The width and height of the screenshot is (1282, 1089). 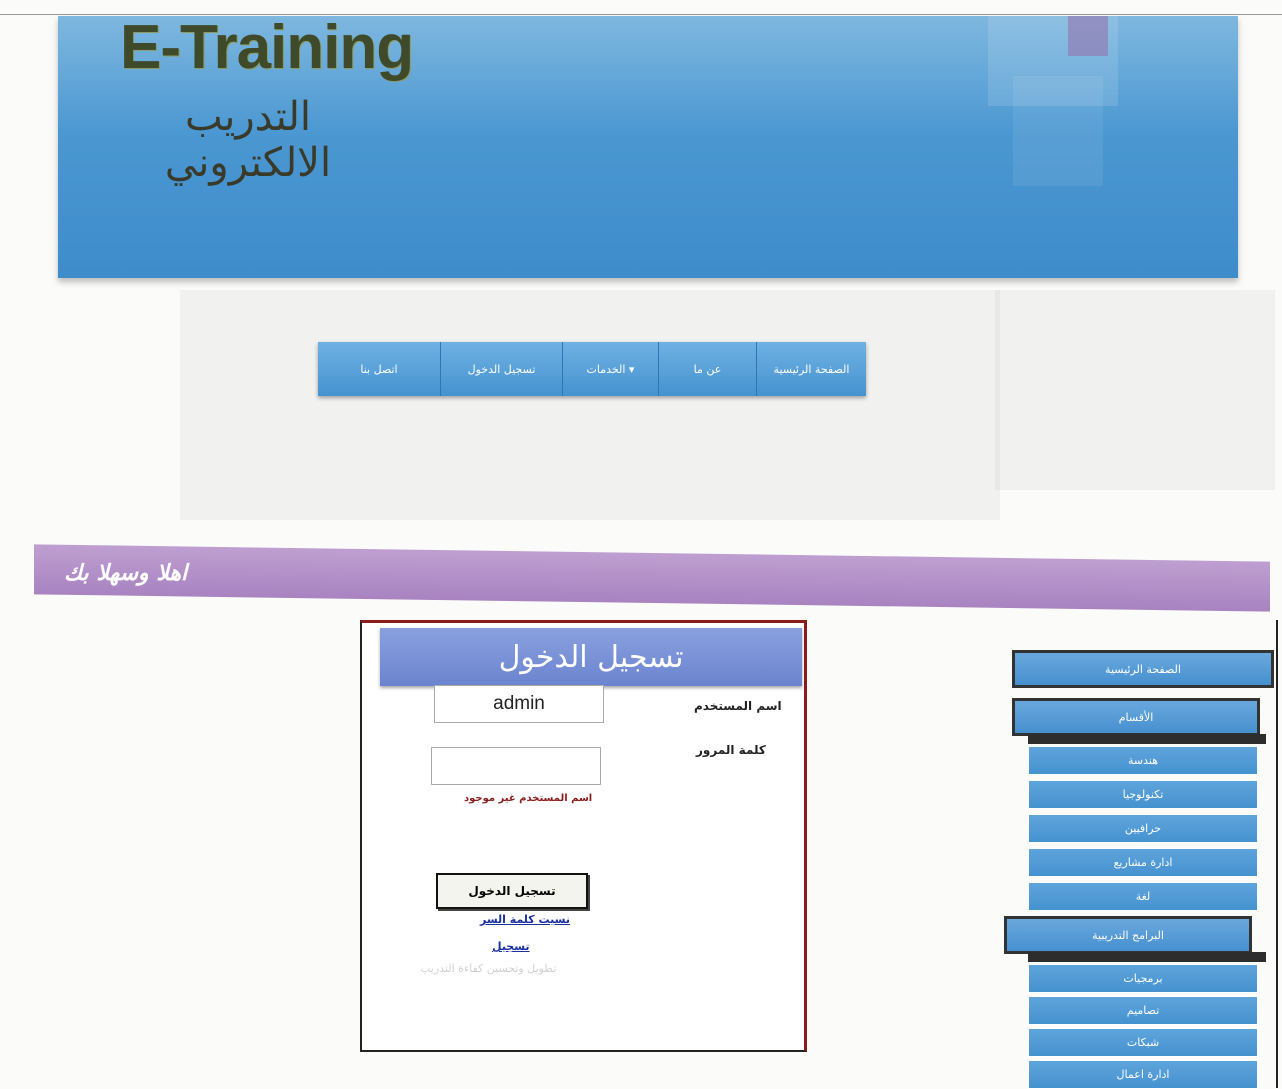 I want to click on nav-about: عن ما, so click(x=707, y=369).